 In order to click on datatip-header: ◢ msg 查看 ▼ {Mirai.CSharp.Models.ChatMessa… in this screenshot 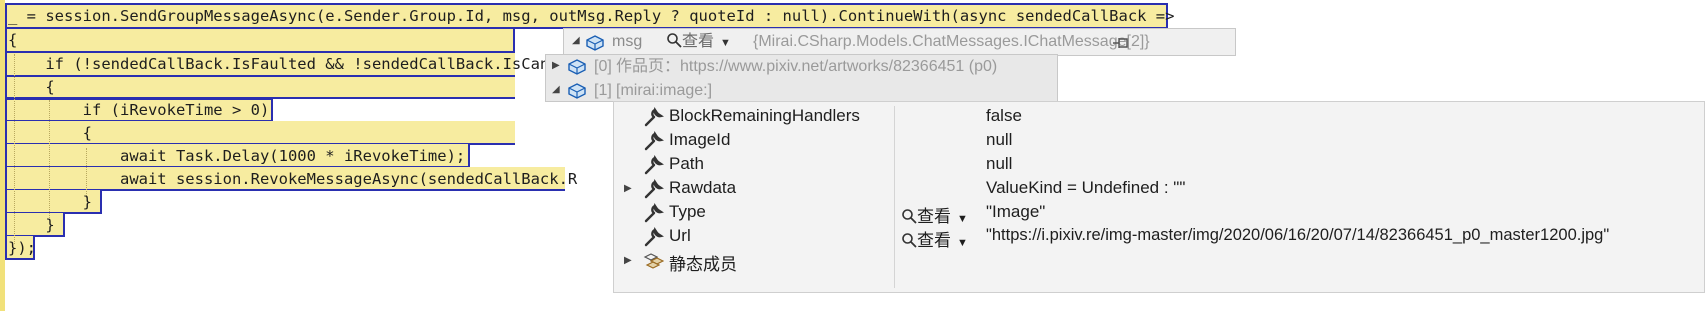, I will do `click(899, 42)`.